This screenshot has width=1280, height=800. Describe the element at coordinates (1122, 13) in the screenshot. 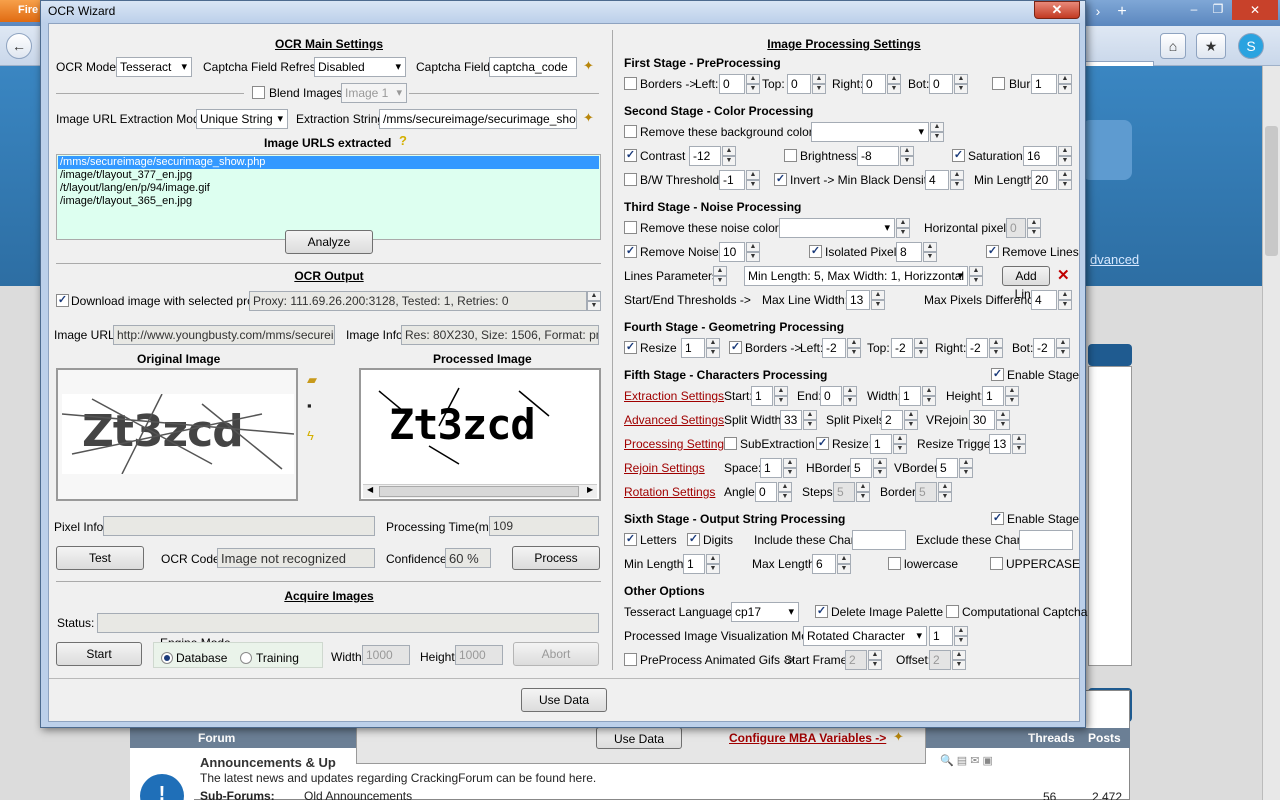

I see `new-tab-icon: +` at that location.